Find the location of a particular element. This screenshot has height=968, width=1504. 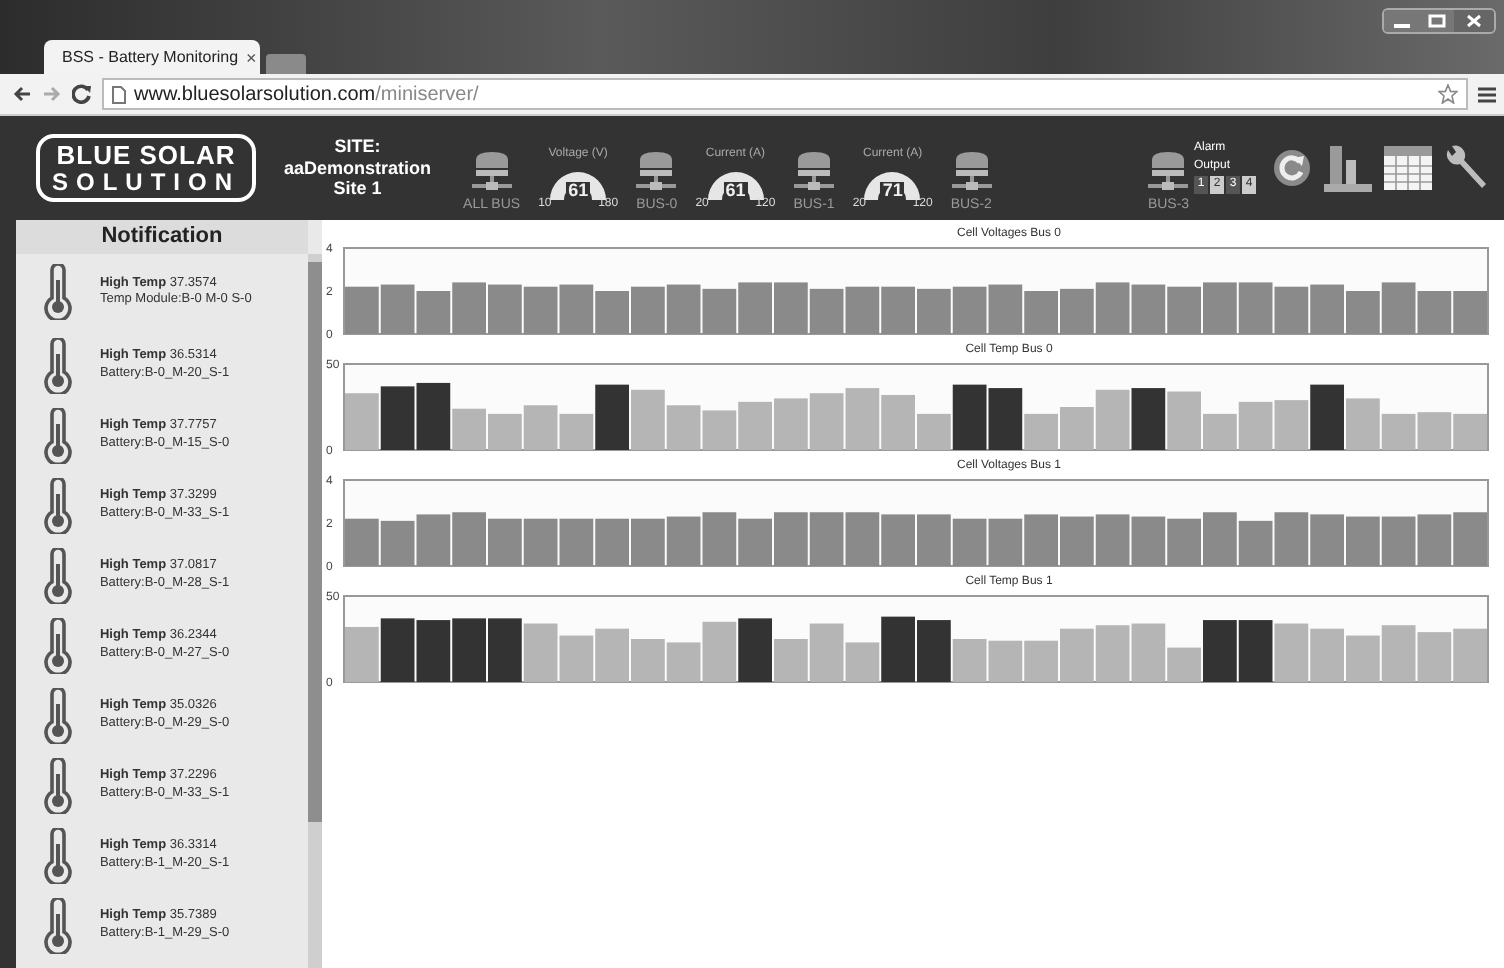

menu-icon is located at coordinates (1487, 94).